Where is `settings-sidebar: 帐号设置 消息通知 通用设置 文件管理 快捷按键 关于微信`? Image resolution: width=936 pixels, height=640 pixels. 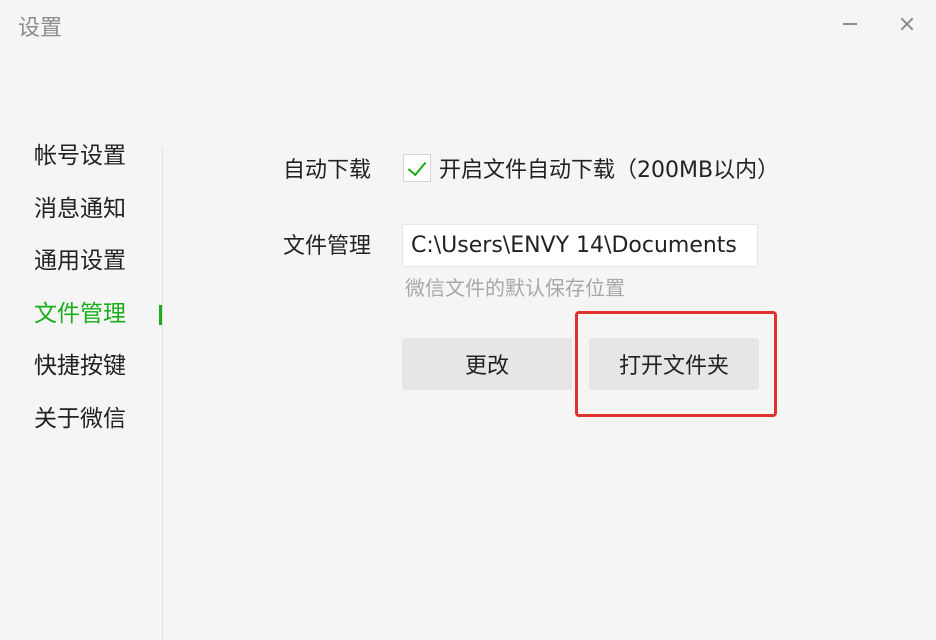
settings-sidebar: 帐号设置 消息通知 通用设置 文件管理 快捷按键 关于微信 is located at coordinates (81, 288).